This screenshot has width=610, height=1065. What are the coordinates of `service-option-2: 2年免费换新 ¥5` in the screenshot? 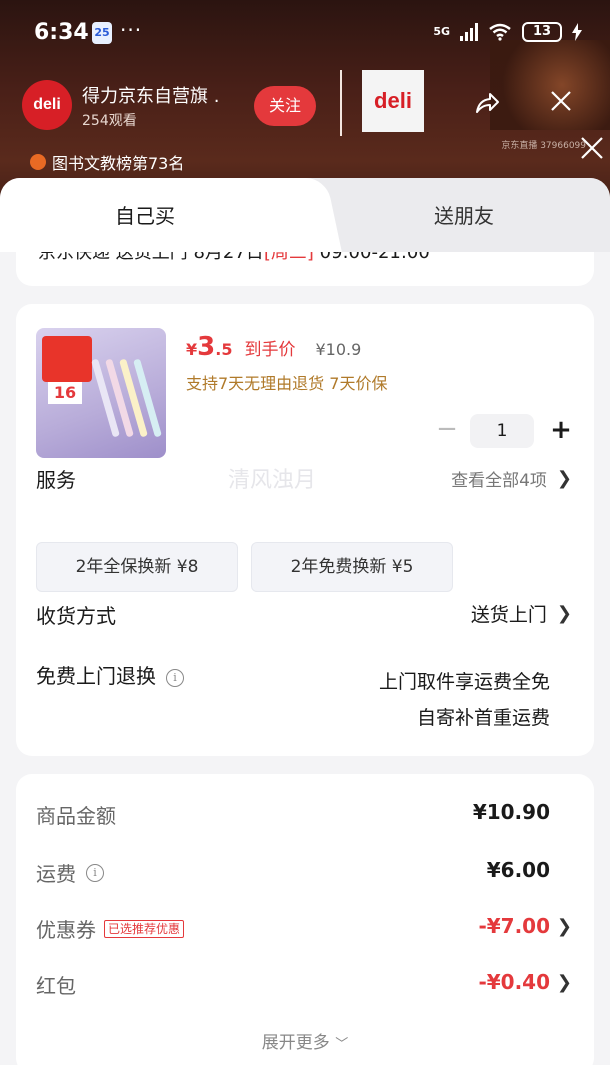 It's located at (352, 567).